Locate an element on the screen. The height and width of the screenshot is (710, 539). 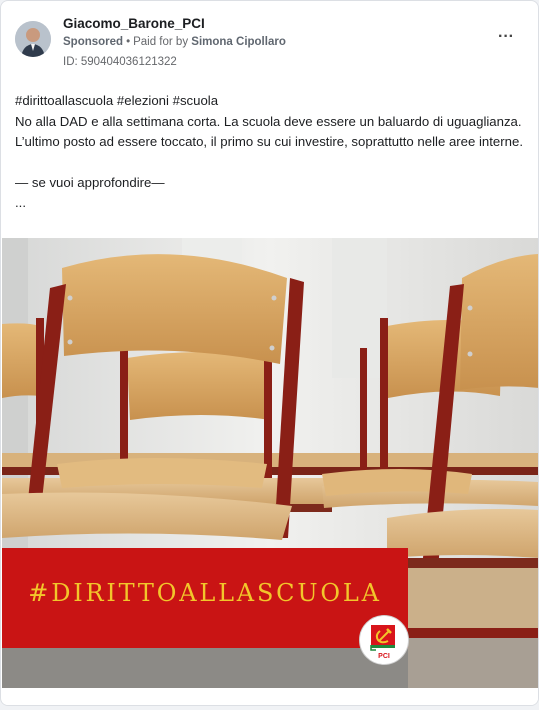
paid-for-label: Paid for by is located at coordinates (161, 42).